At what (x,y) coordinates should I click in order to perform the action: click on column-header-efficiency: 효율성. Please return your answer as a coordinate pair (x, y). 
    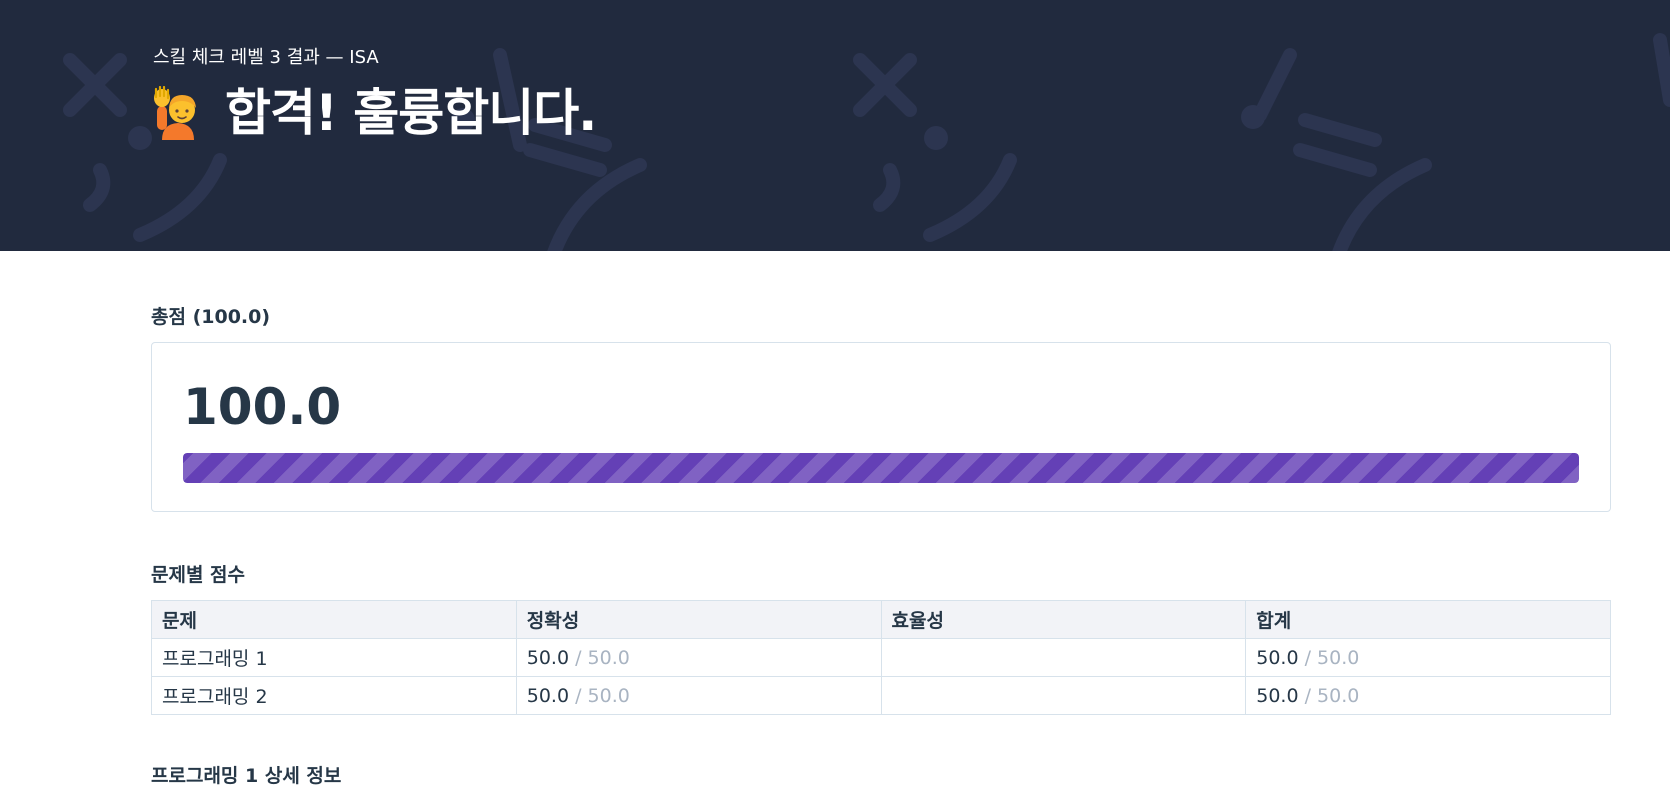
    Looking at the image, I should click on (1063, 619).